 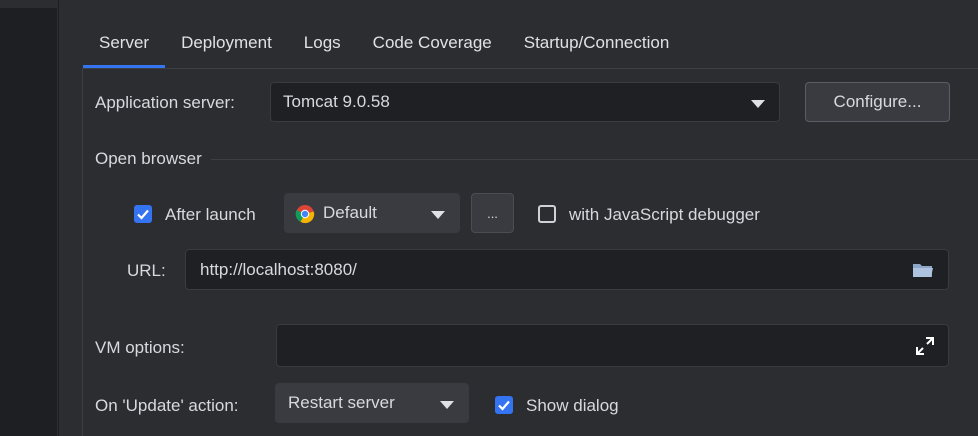 I want to click on chrome-icon, so click(x=305, y=214).